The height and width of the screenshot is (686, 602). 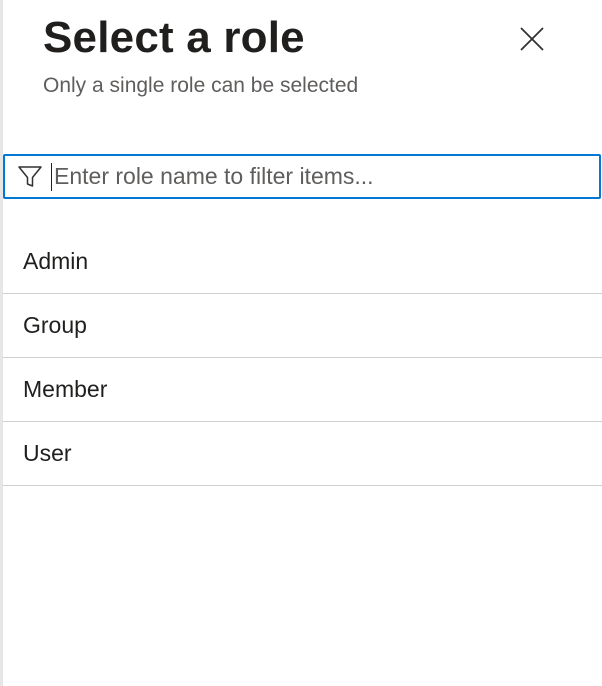 What do you see at coordinates (47, 453) in the screenshot?
I see `list-item-label: User` at bounding box center [47, 453].